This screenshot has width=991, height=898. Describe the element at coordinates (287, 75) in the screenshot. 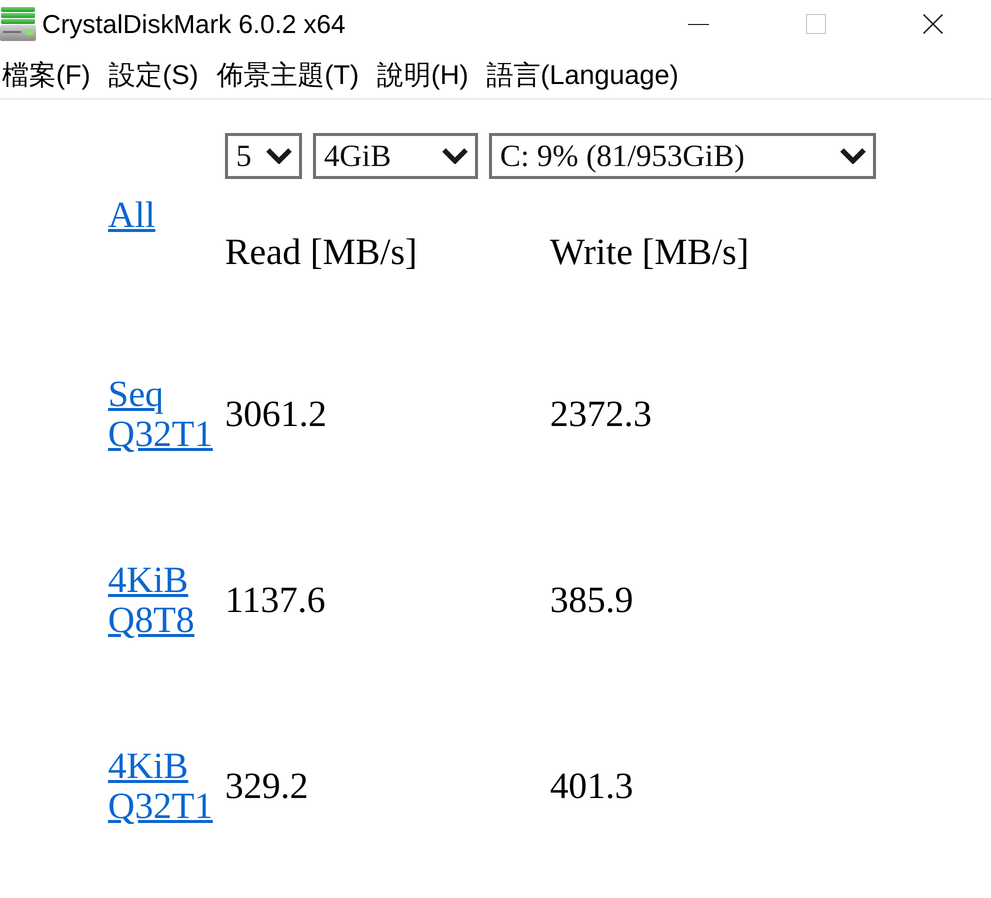

I see `menu-item: 佈景主題(T)` at that location.